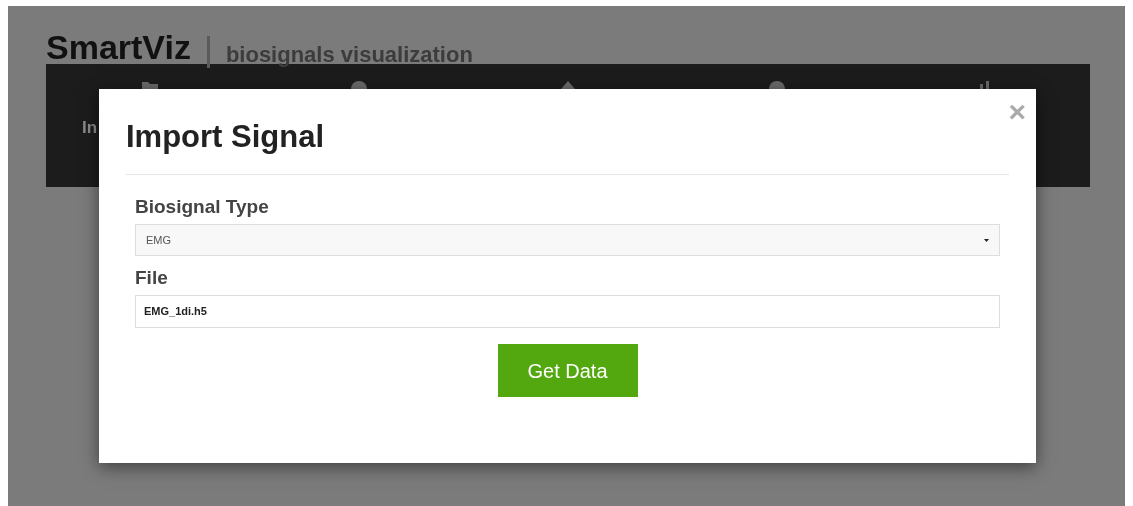 This screenshot has width=1133, height=506. I want to click on file-field: EMG_1di.h5, so click(567, 311).